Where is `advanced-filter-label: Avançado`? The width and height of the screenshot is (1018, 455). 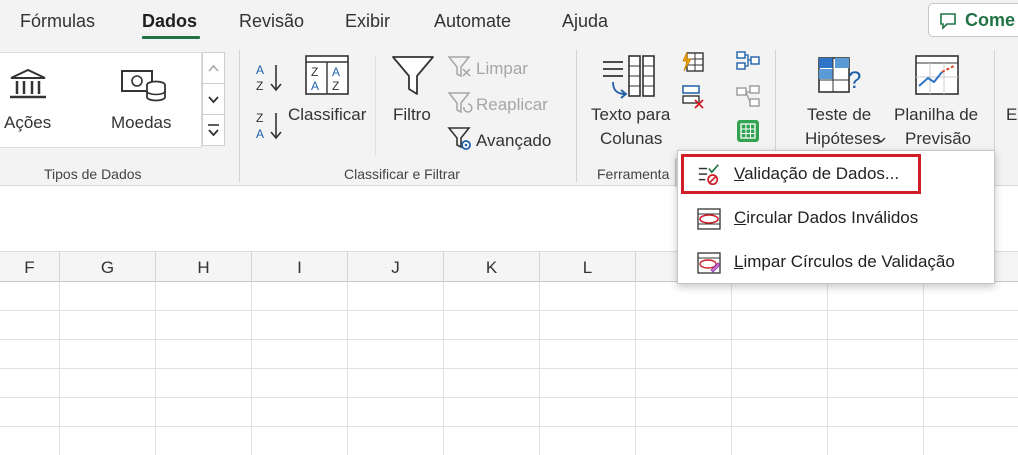 advanced-filter-label: Avançado is located at coordinates (513, 141).